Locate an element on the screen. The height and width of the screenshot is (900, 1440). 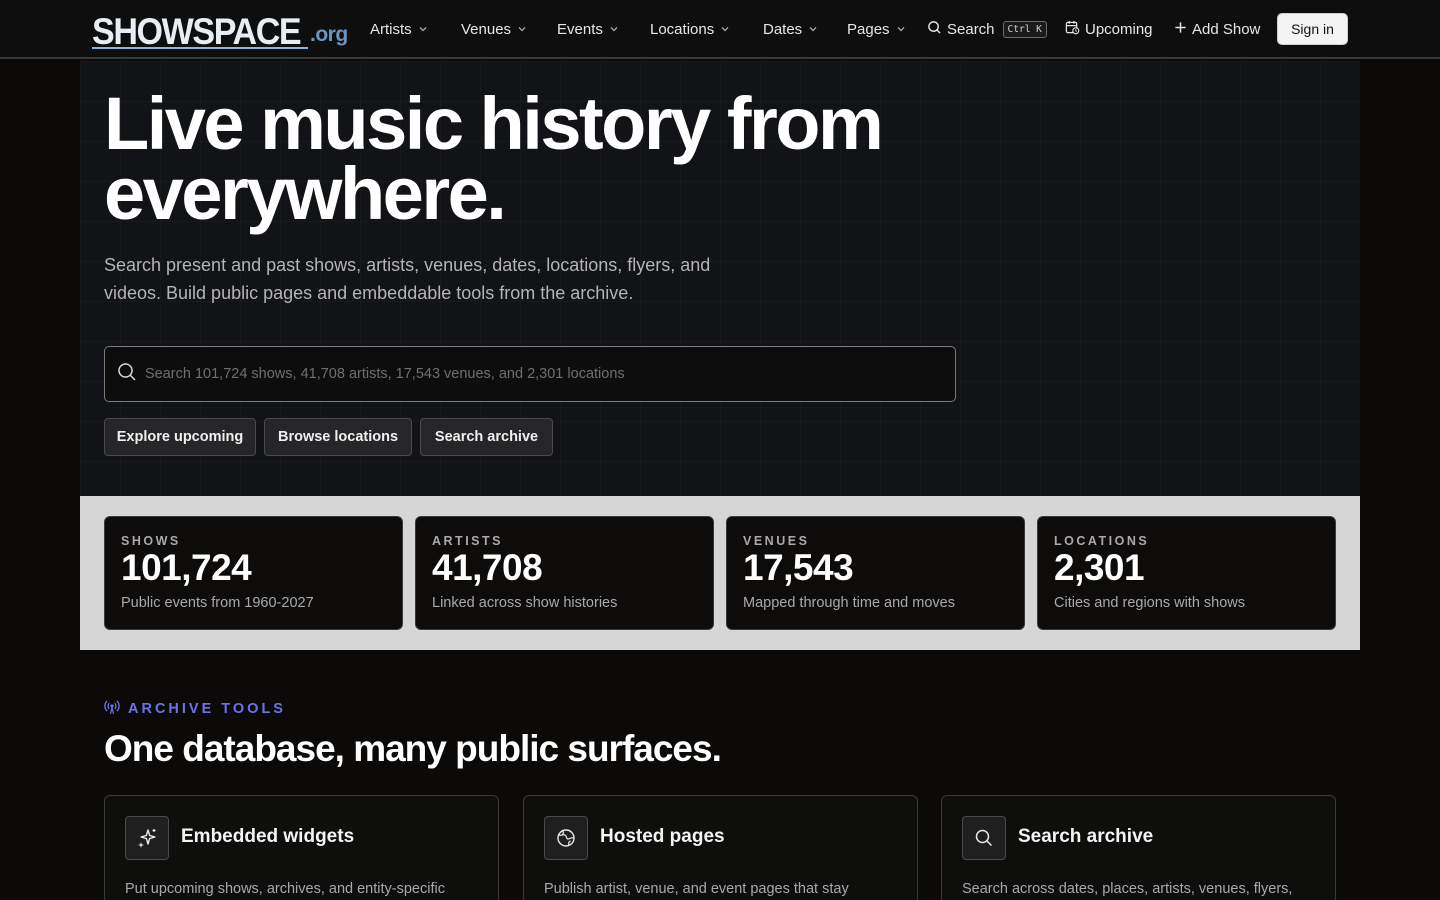
logo-wordmark: SHOWSPACE is located at coordinates (197, 31).